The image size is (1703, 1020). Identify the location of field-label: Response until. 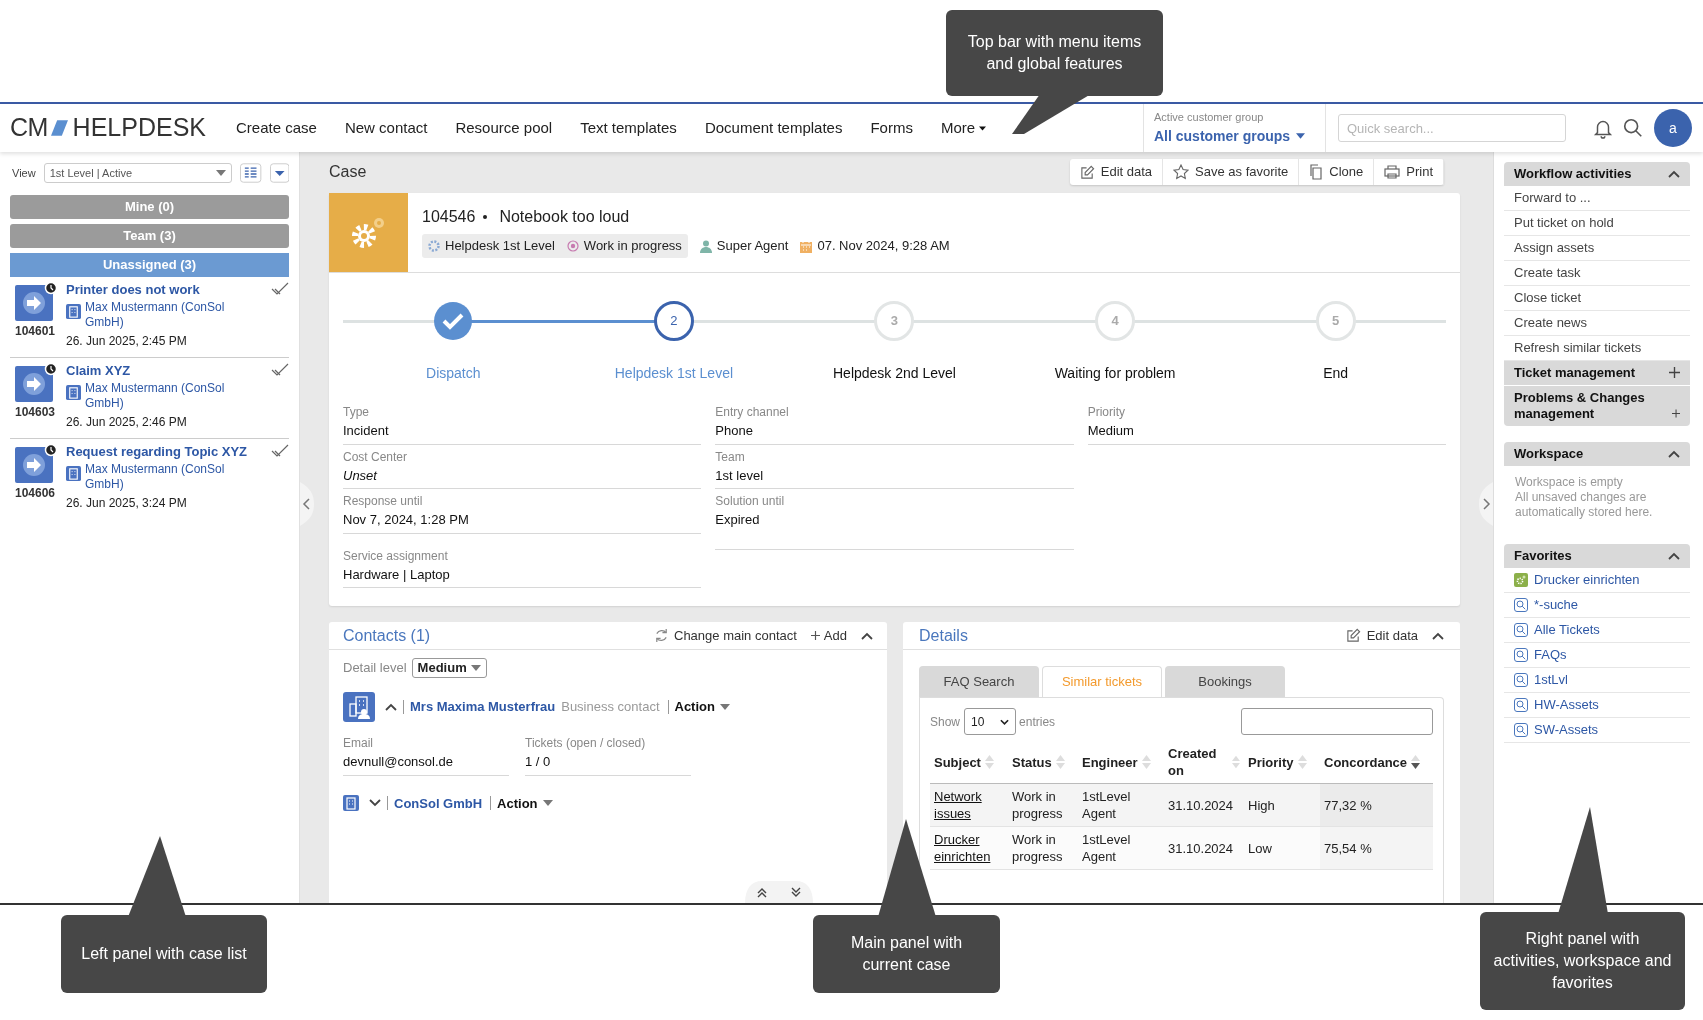
(383, 501).